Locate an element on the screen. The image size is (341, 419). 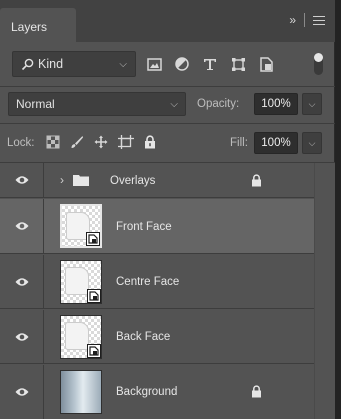
tab-layers-label: Layers is located at coordinates (29, 27).